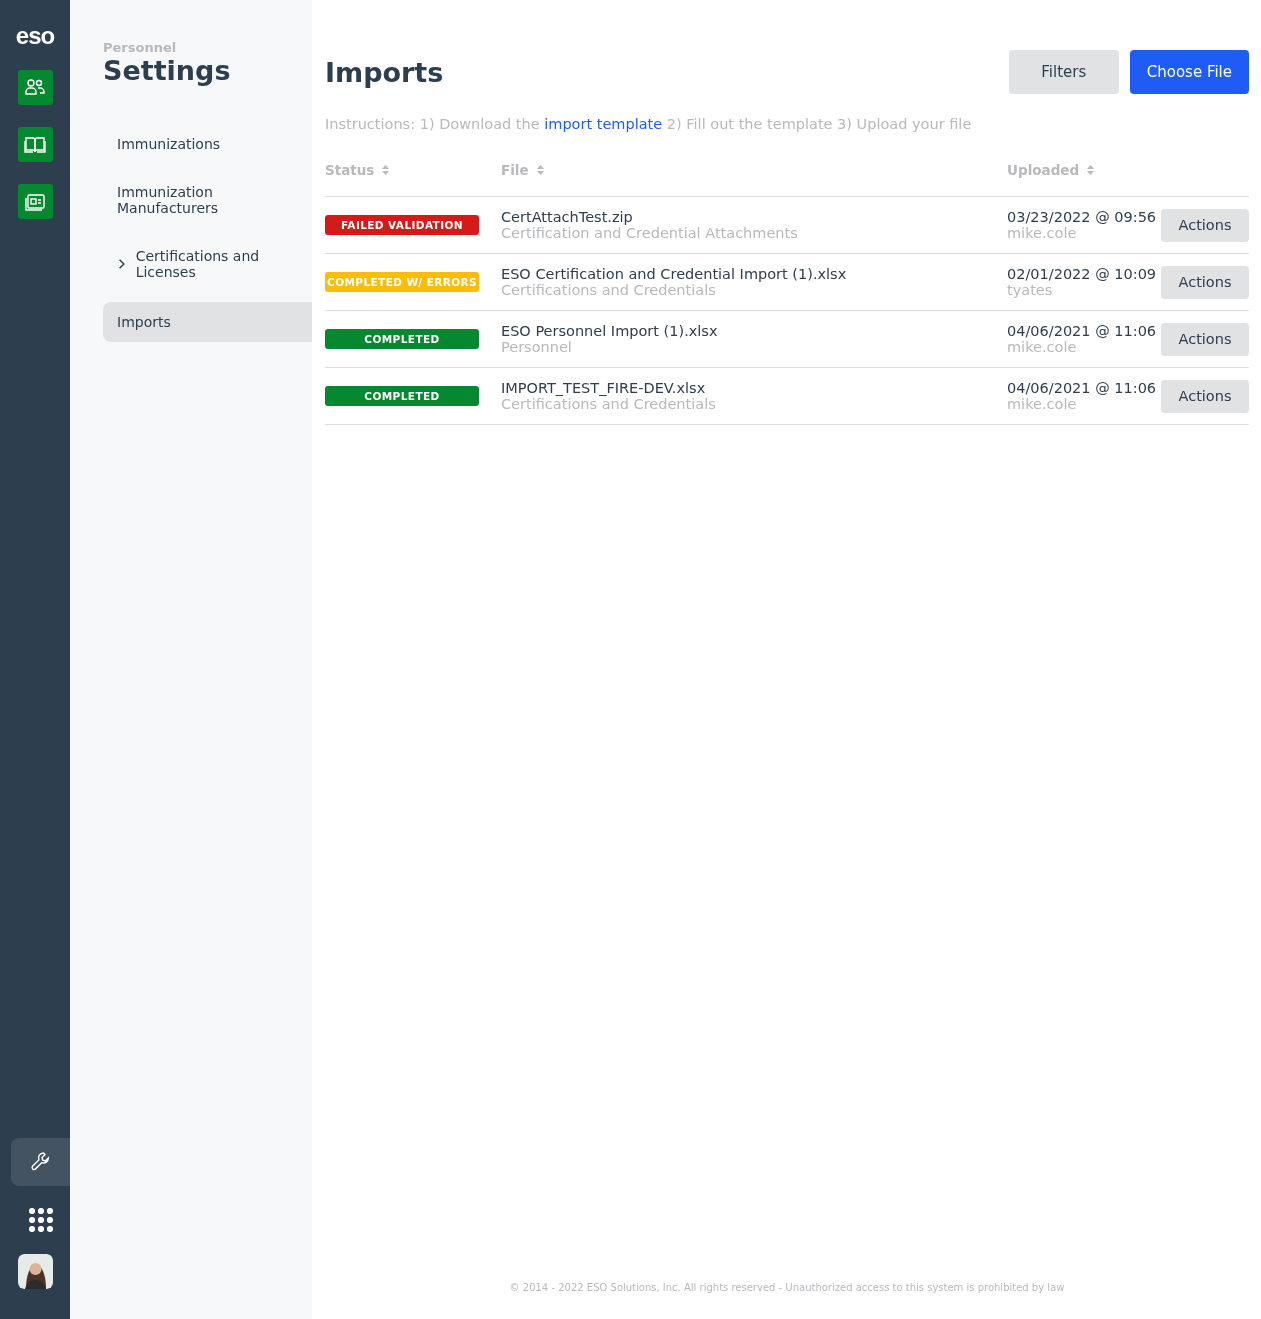 Image resolution: width=1261 pixels, height=1319 pixels. I want to click on footer-text: © 2014 - 2022 ESO Solutions, Inc. All rights reserved - Unauthorized access to this system is prohibited by law, so click(787, 1287).